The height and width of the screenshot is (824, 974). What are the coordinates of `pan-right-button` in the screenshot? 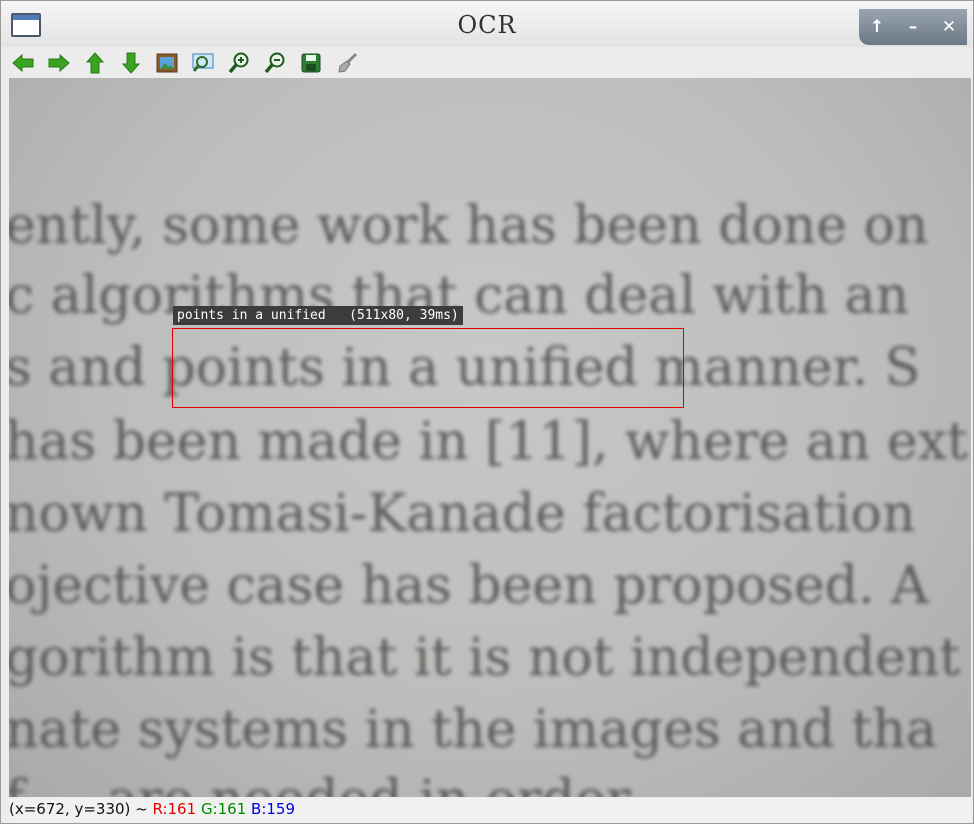 It's located at (59, 63).